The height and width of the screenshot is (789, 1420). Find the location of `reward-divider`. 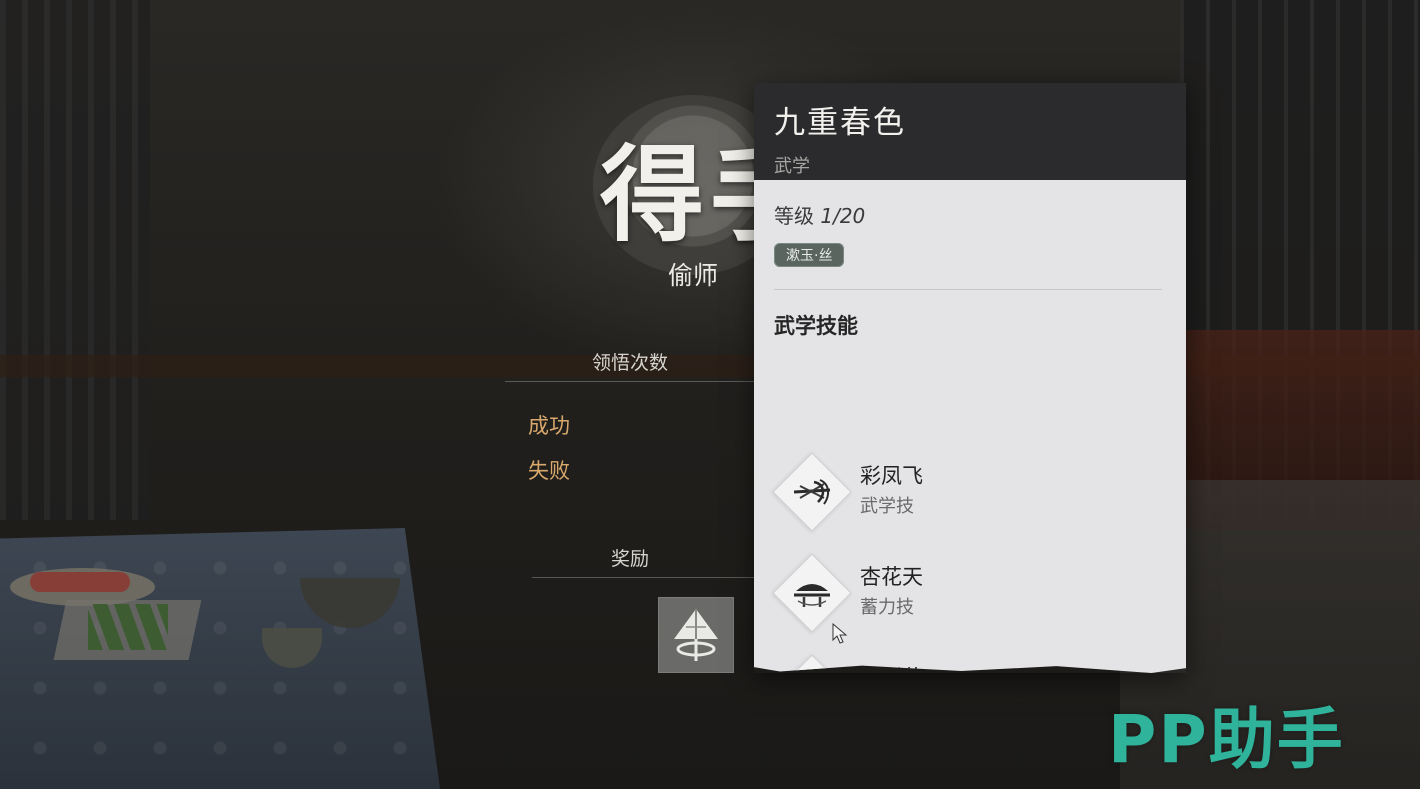

reward-divider is located at coordinates (643, 577).